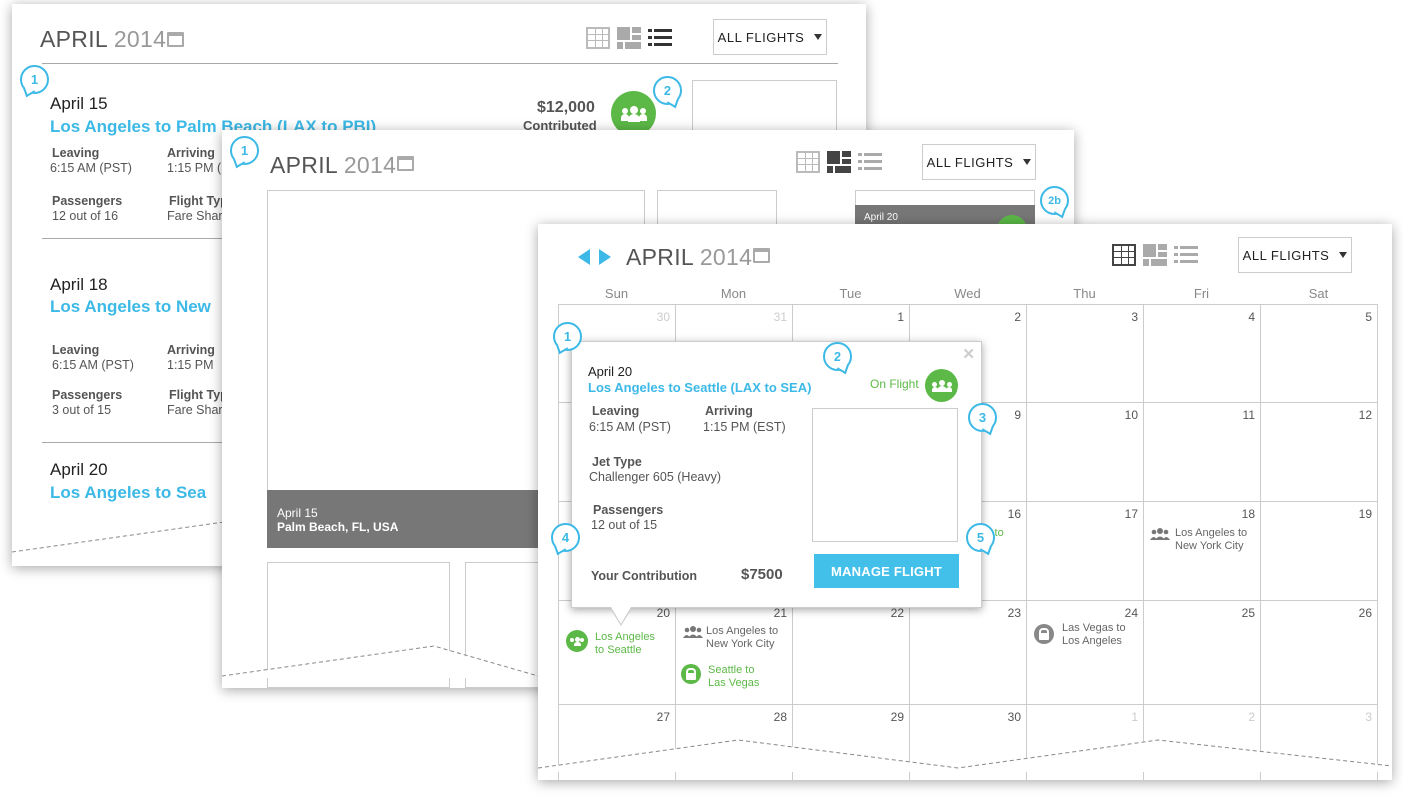  Describe the element at coordinates (886, 571) in the screenshot. I see `manage-flight-button: MANAGE FLIGHT` at that location.